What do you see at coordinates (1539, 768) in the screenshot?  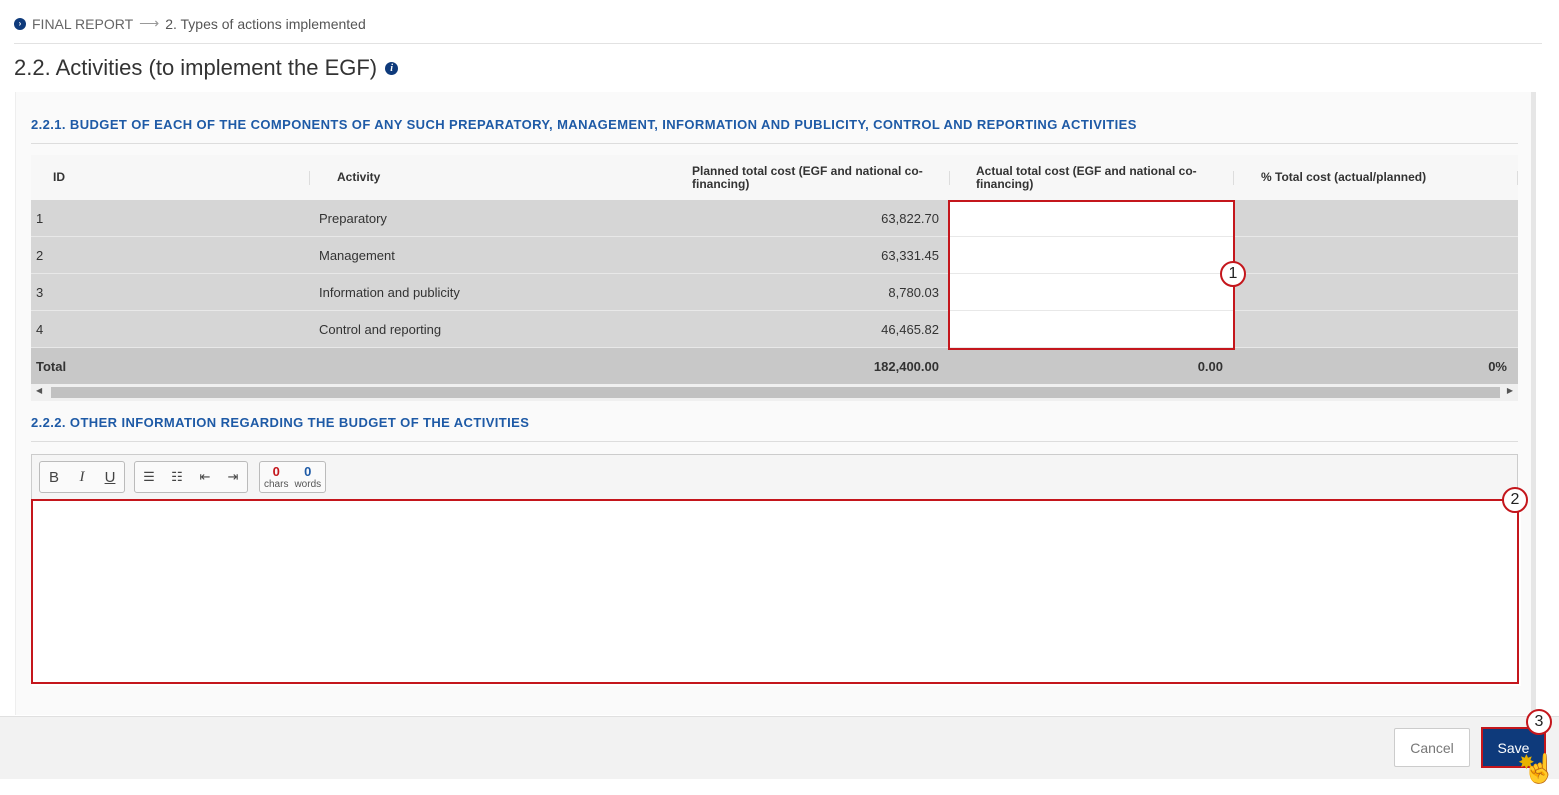 I see `hand-cursor-icon: ☝` at bounding box center [1539, 768].